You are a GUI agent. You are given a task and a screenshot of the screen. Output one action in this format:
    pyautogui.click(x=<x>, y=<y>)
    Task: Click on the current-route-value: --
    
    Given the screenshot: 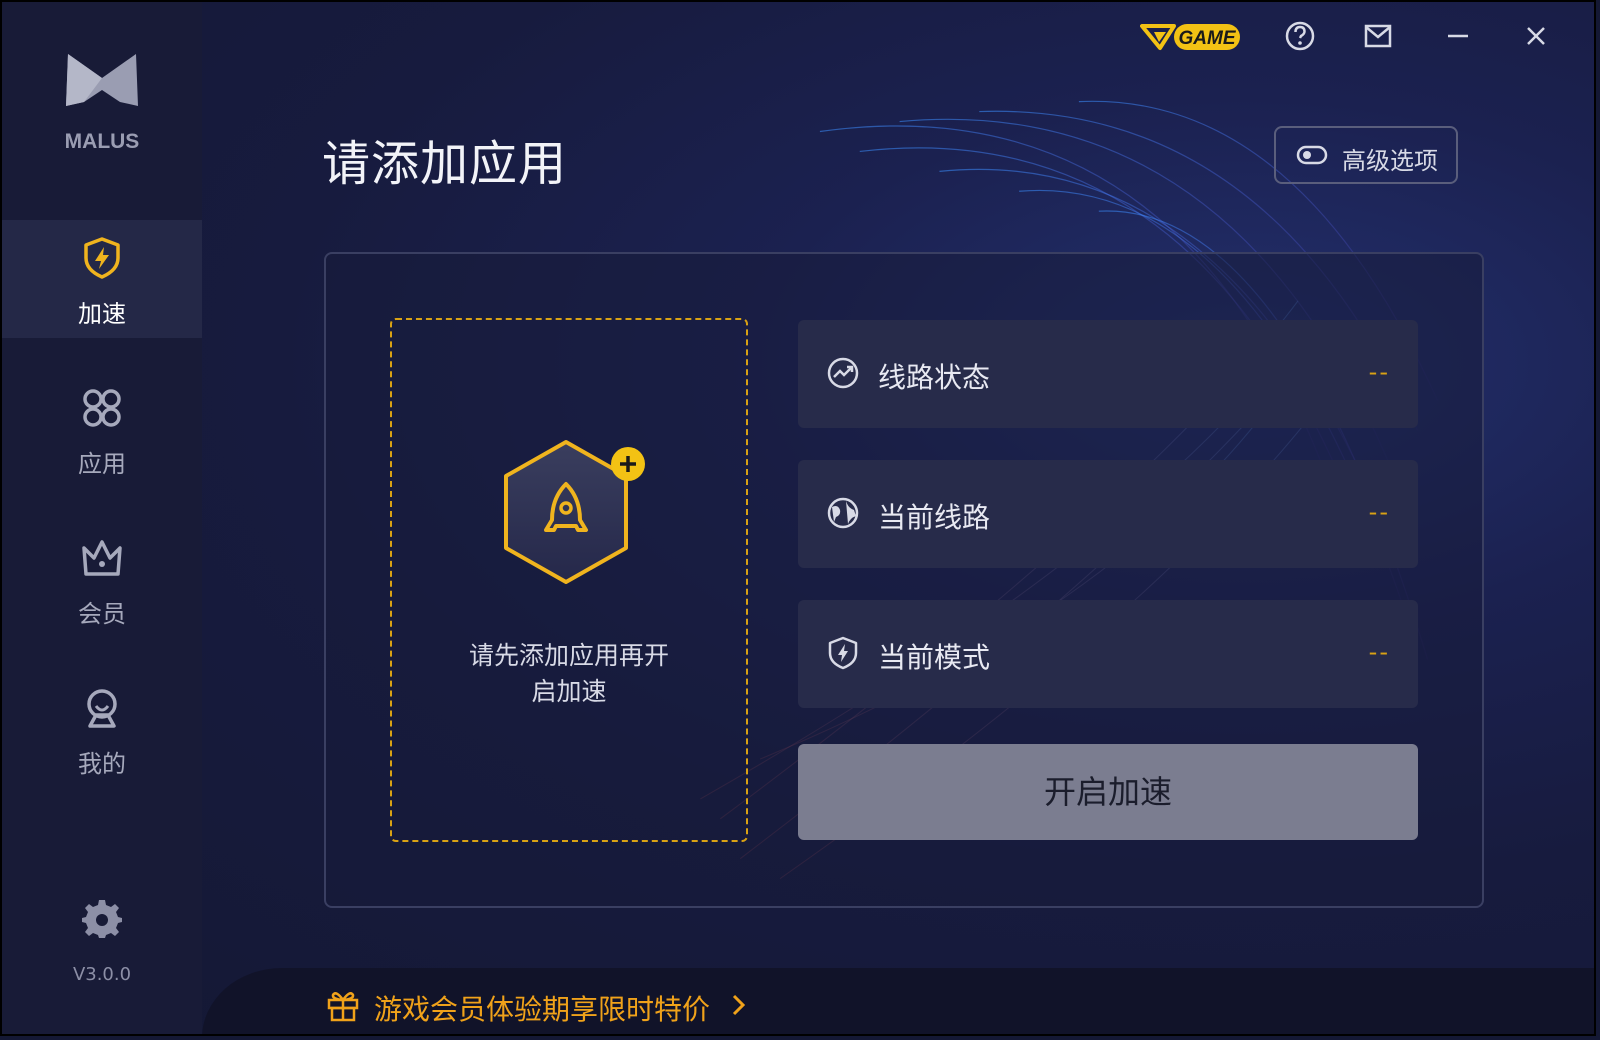 What is the action you would take?
    pyautogui.click(x=1379, y=512)
    